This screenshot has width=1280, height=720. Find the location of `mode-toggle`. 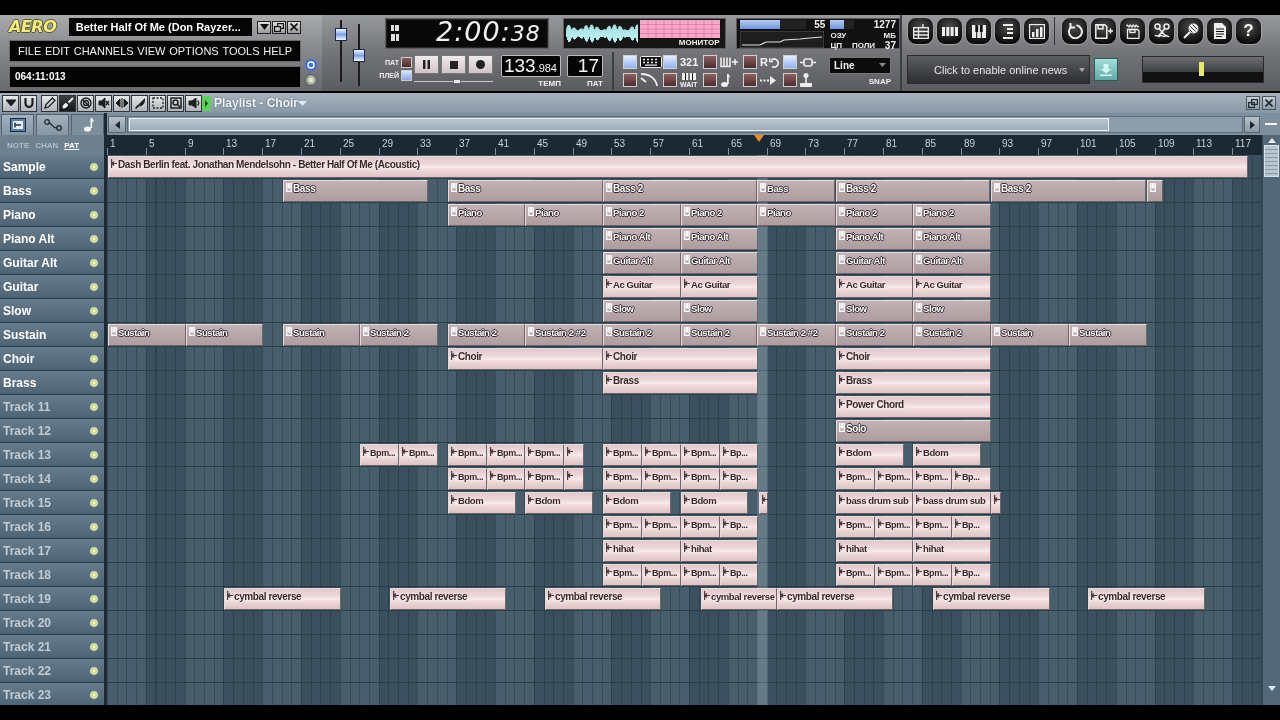

mode-toggle is located at coordinates (406, 75).